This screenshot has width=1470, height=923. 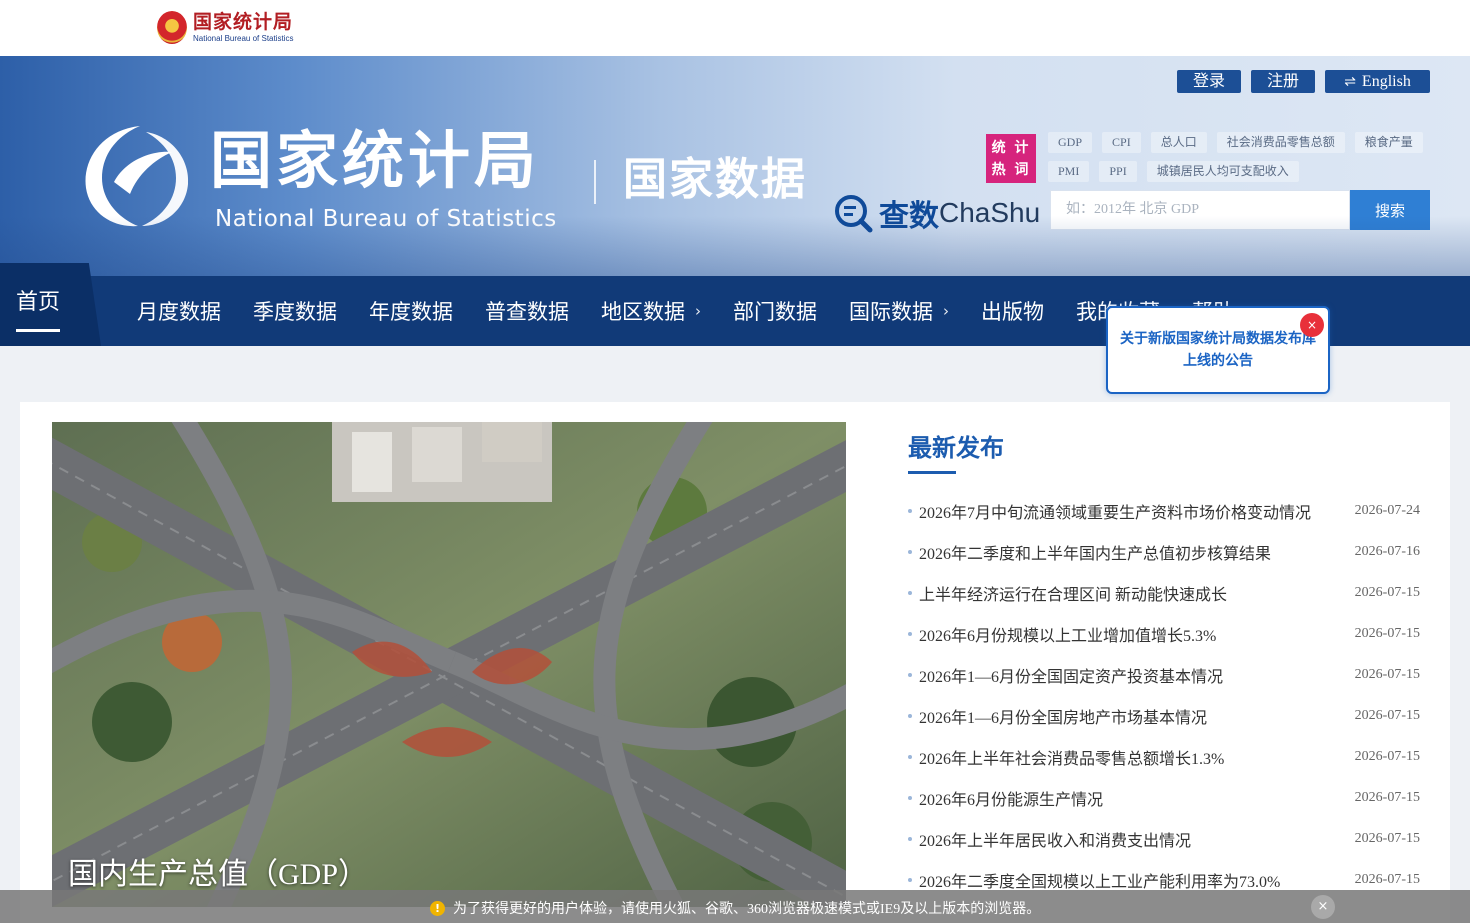 I want to click on hot-label-line2: 热 词, so click(x=1011, y=170).